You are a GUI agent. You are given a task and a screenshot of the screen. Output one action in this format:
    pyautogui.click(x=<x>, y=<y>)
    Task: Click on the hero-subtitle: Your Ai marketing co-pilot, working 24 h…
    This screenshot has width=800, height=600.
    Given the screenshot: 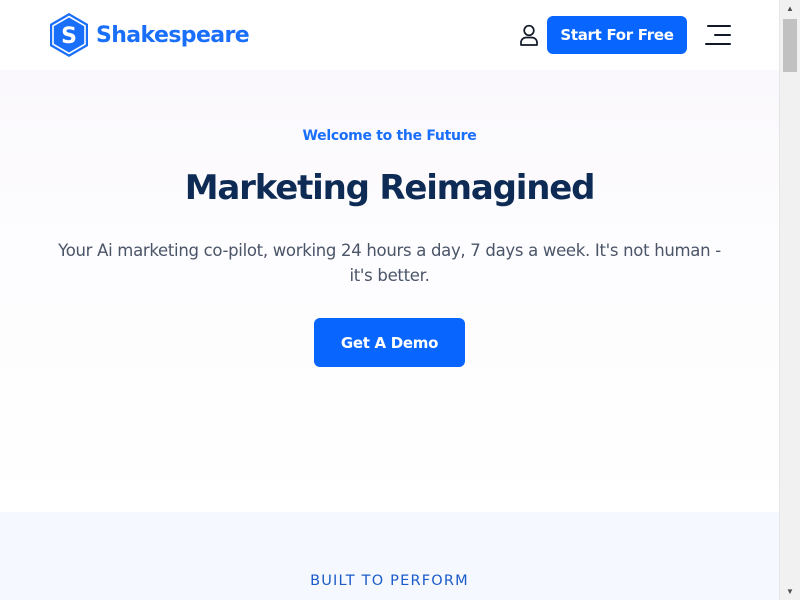 What is the action you would take?
    pyautogui.click(x=389, y=263)
    